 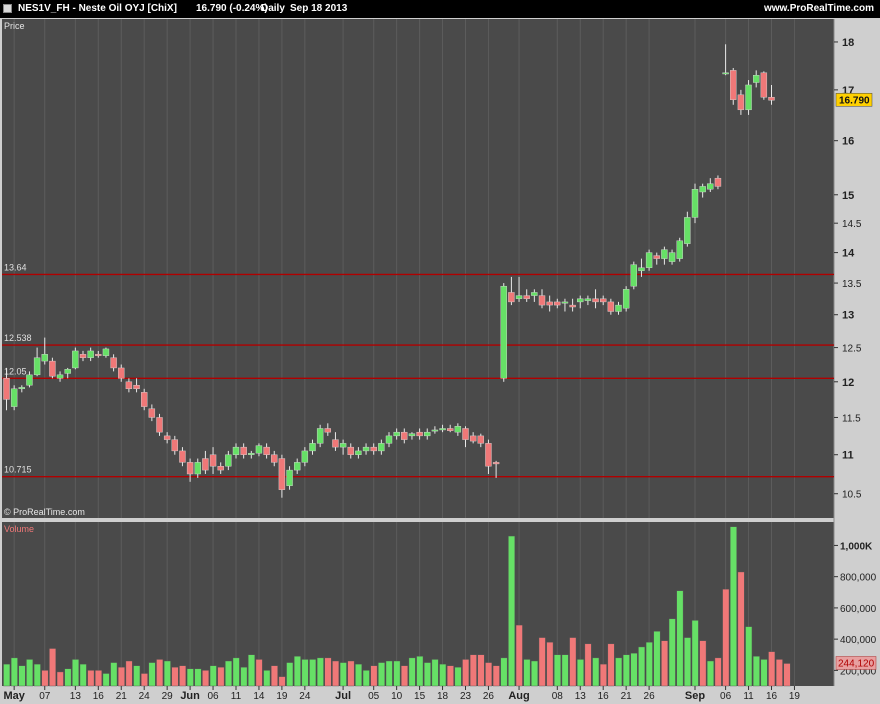 I want to click on x-tick-label: 24, so click(x=145, y=696).